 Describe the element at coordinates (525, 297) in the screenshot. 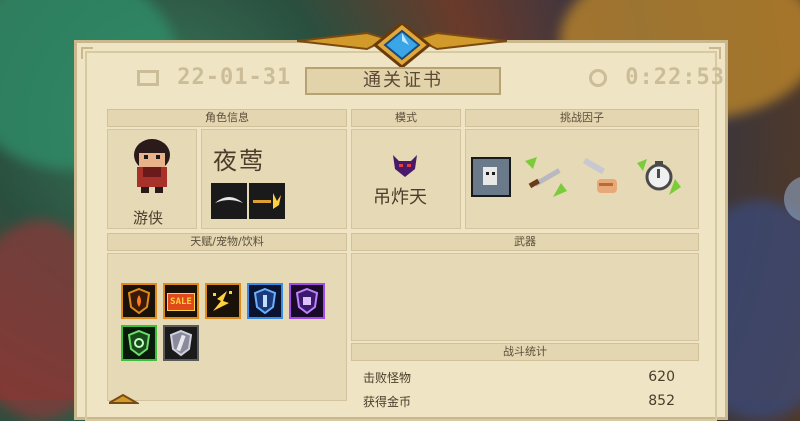

I see `weapons-panel` at that location.